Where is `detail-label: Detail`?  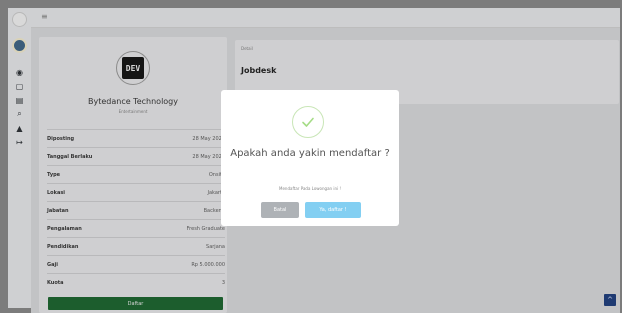
detail-label: Detail is located at coordinates (247, 48).